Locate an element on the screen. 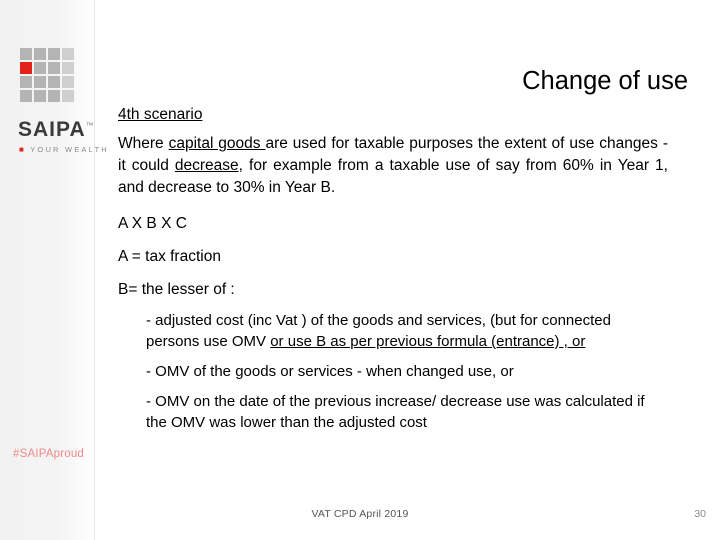 The height and width of the screenshot is (540, 720). text-run-3: decrease, is located at coordinates (208, 165).